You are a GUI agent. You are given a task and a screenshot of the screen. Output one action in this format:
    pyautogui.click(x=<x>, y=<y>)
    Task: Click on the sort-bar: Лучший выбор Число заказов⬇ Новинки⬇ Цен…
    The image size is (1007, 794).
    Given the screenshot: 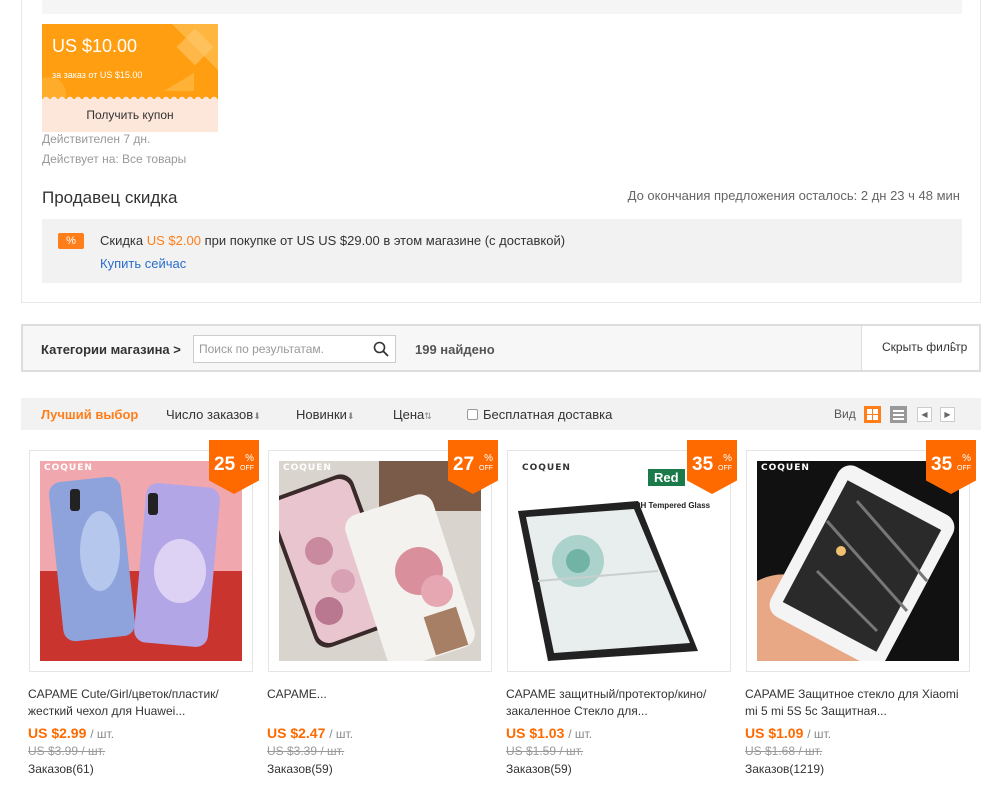 What is the action you would take?
    pyautogui.click(x=501, y=414)
    